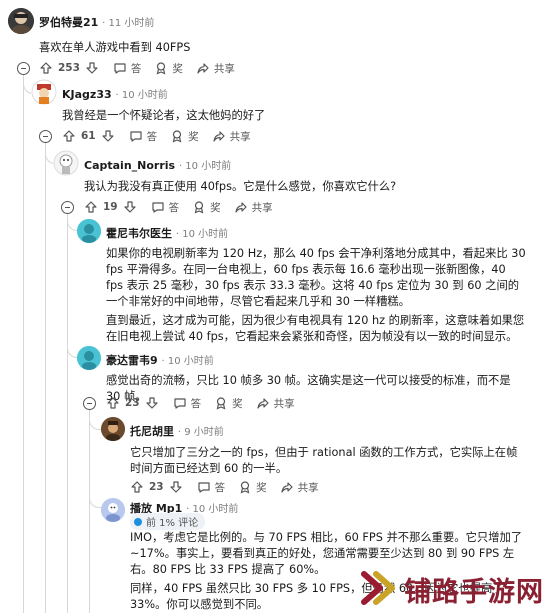  I want to click on comment-author: Captain_Norris · 10 小时前, so click(157, 164).